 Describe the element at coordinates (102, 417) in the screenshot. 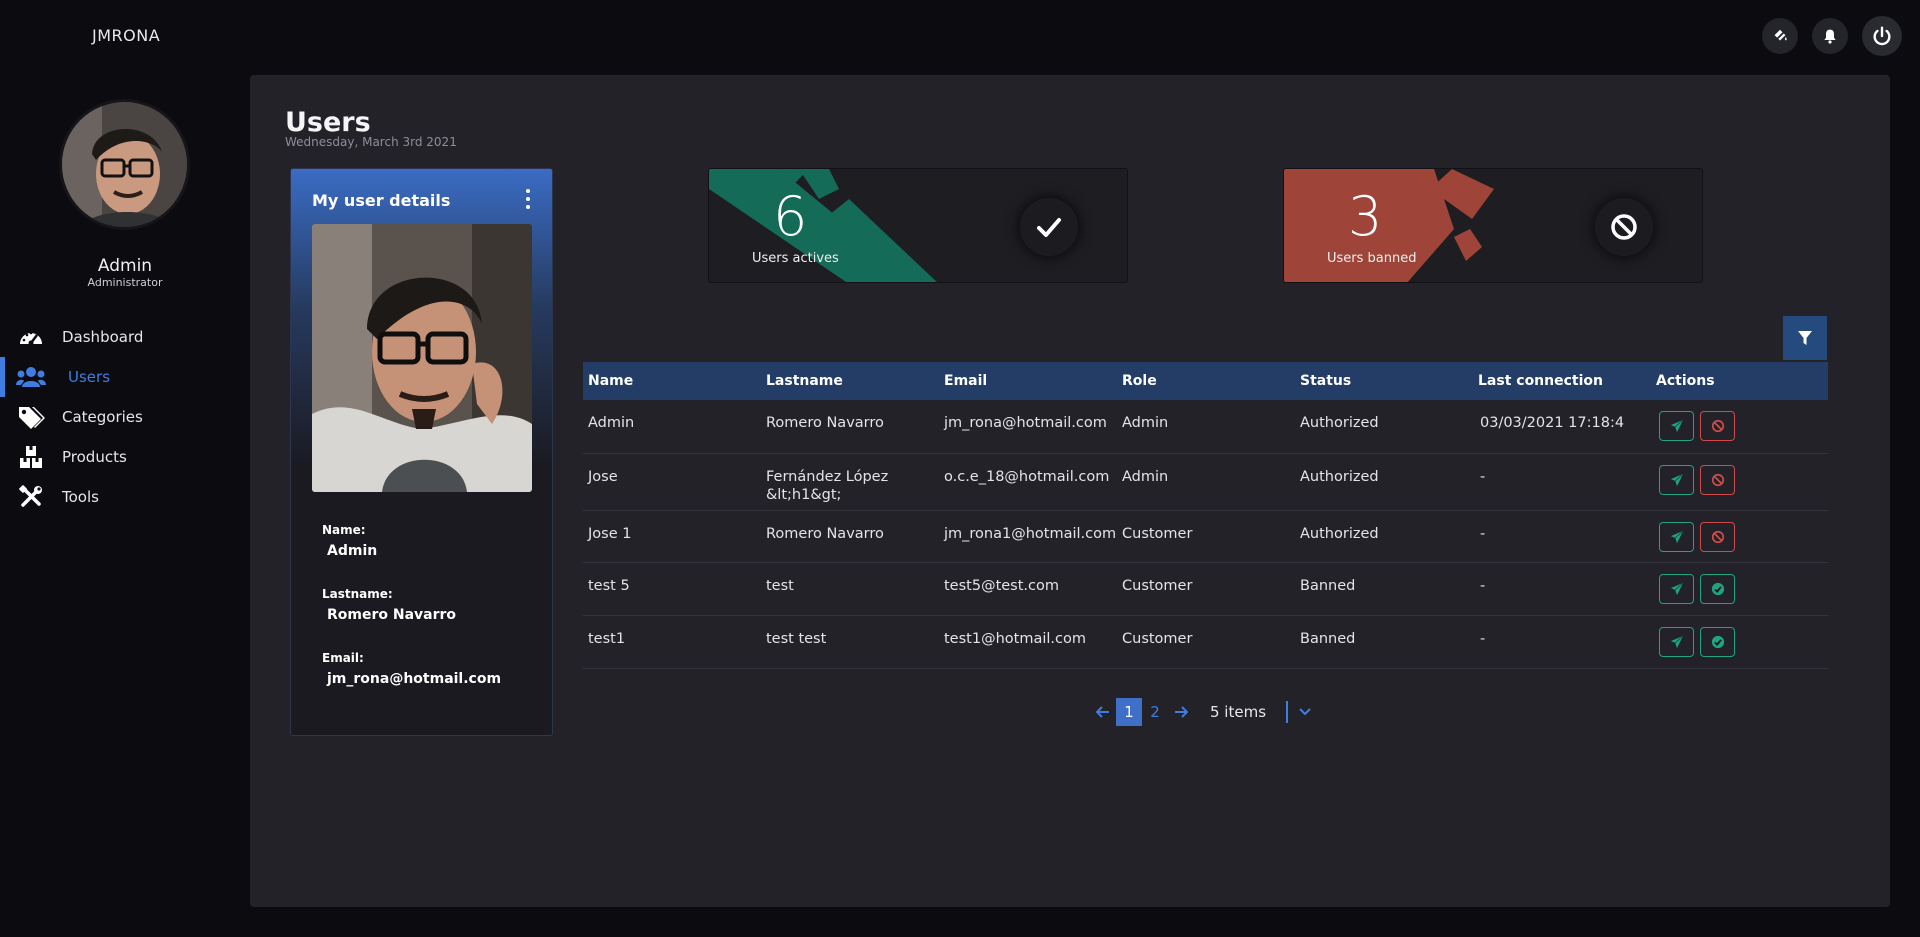

I see `sidebar-item-label: Categories` at that location.